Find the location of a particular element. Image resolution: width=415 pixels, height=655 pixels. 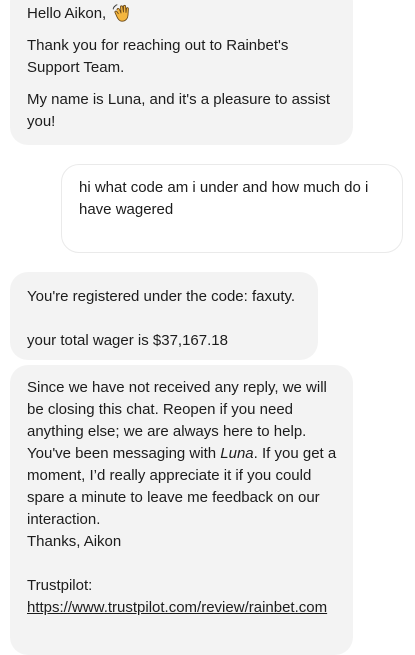

greeting-text: Hello Aikon, is located at coordinates (67, 13).